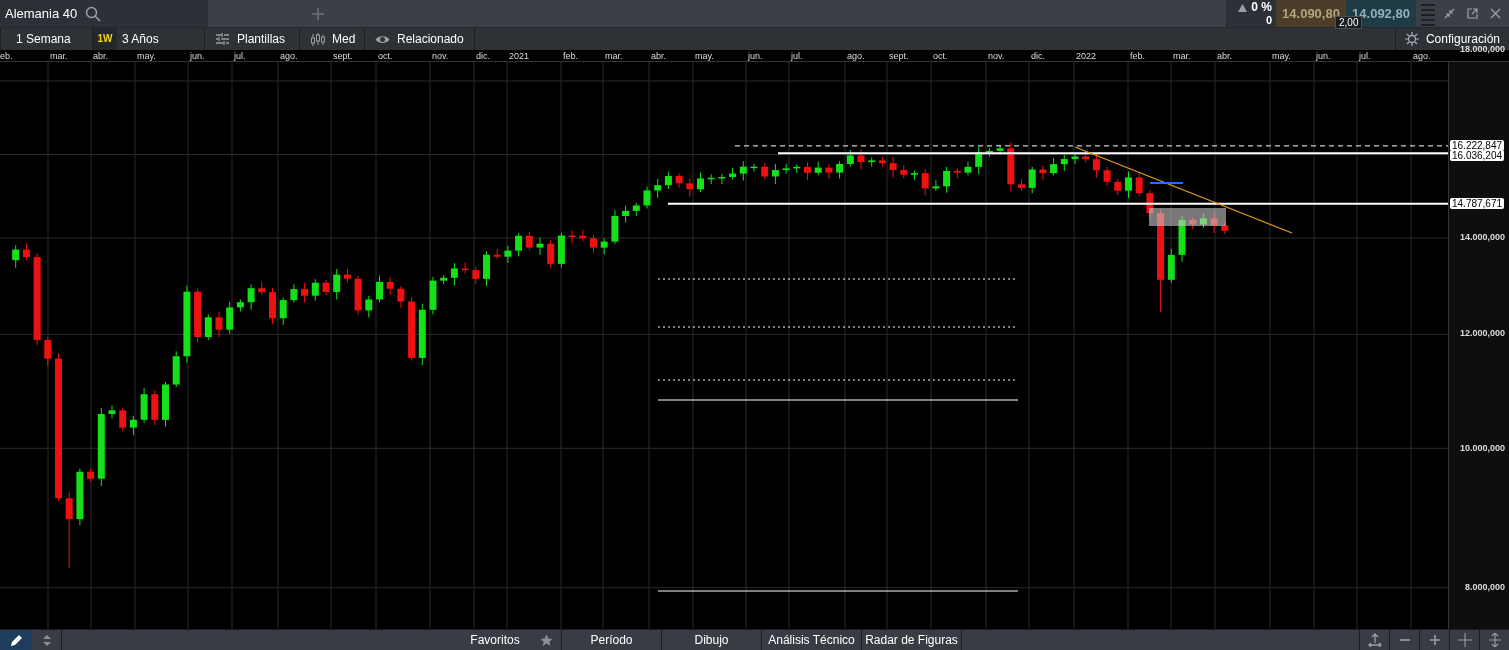 This screenshot has width=1509, height=650. I want to click on pencil-button, so click(16, 640).